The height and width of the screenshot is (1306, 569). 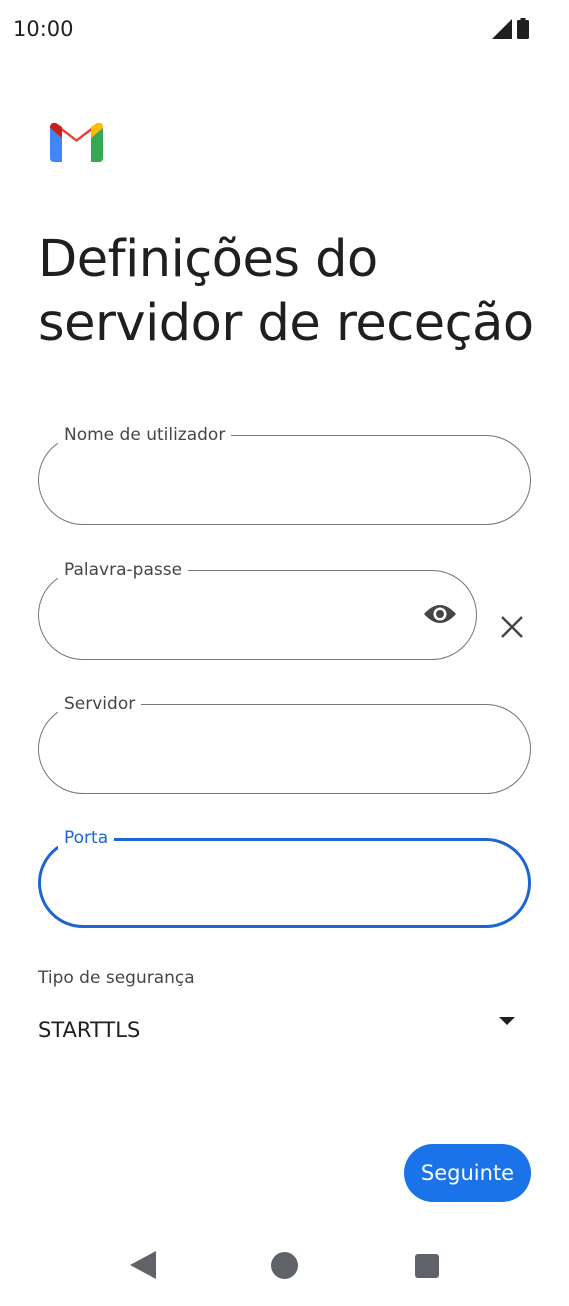 I want to click on username-field: Nome de utilizador, so click(x=284, y=474).